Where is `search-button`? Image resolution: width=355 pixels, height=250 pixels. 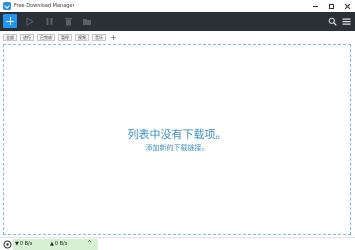
search-button is located at coordinates (332, 21).